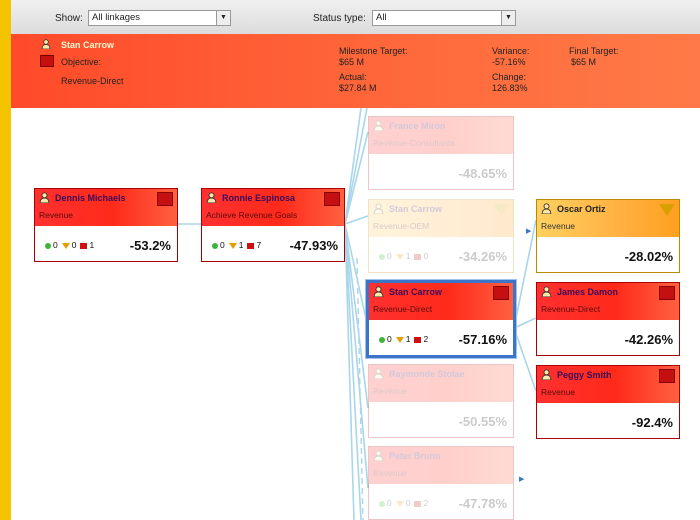 The height and width of the screenshot is (520, 700). What do you see at coordinates (509, 77) in the screenshot?
I see `change-label: Change:` at bounding box center [509, 77].